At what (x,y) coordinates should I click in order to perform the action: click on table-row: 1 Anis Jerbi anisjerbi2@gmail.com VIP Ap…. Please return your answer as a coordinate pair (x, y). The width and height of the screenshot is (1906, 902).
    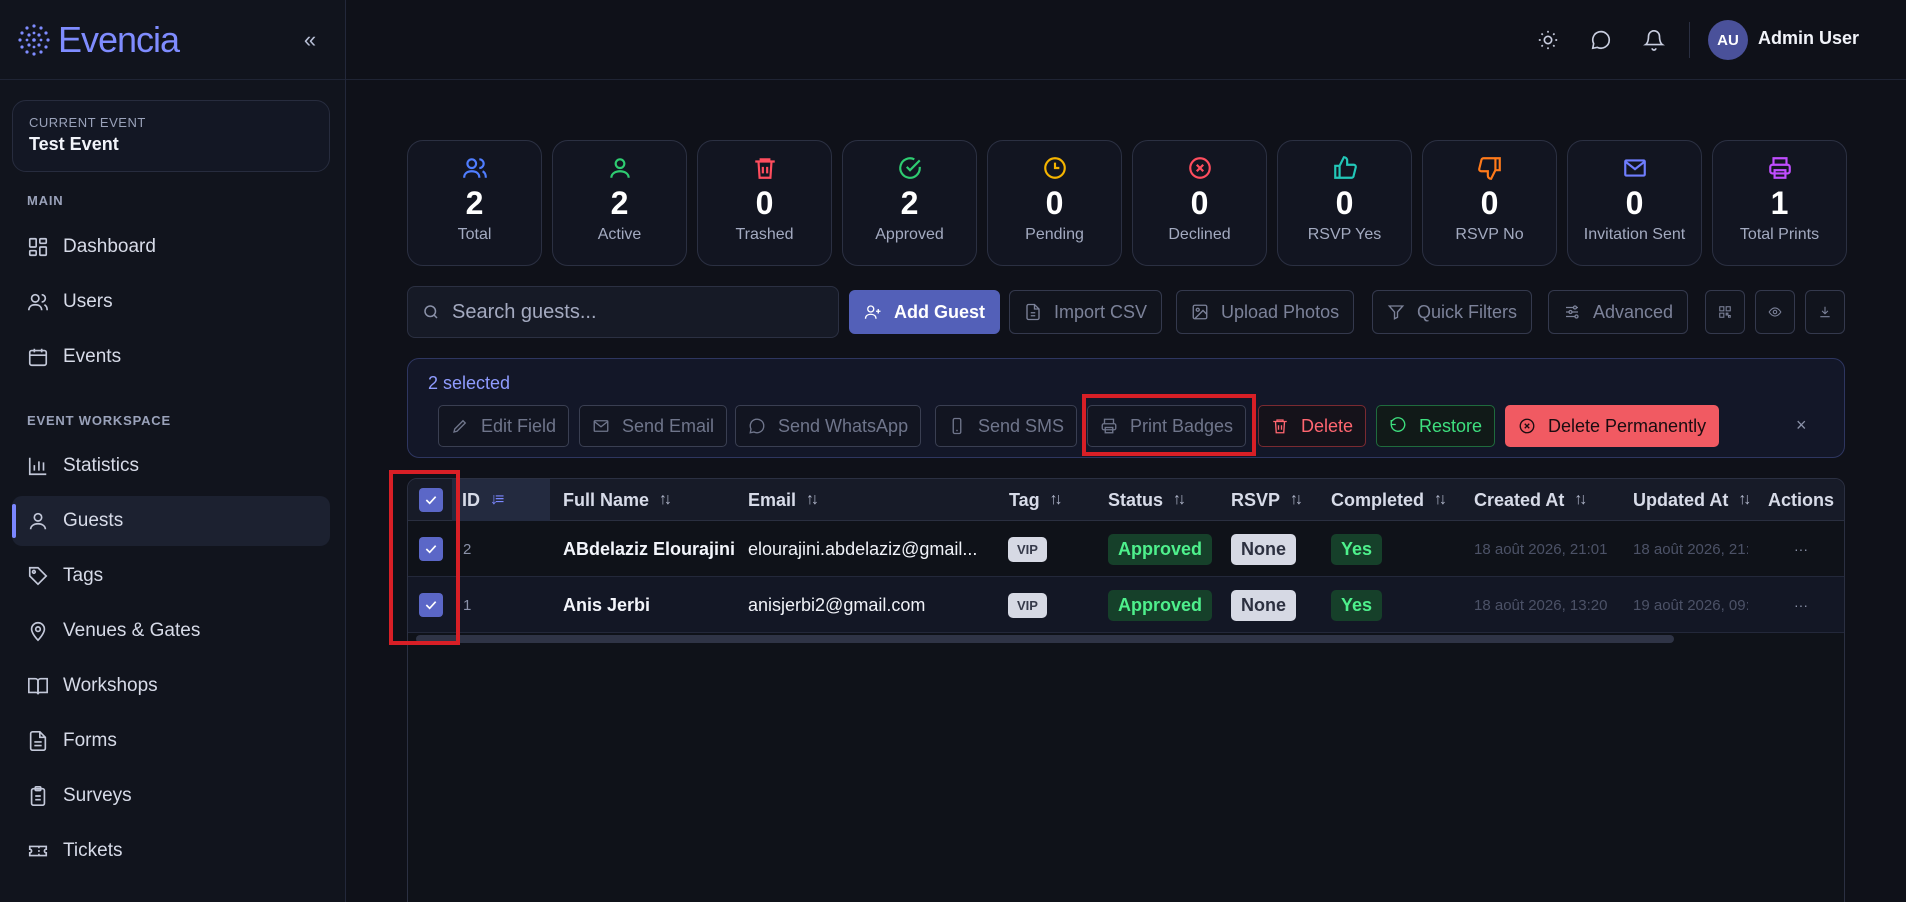
    Looking at the image, I should click on (1126, 605).